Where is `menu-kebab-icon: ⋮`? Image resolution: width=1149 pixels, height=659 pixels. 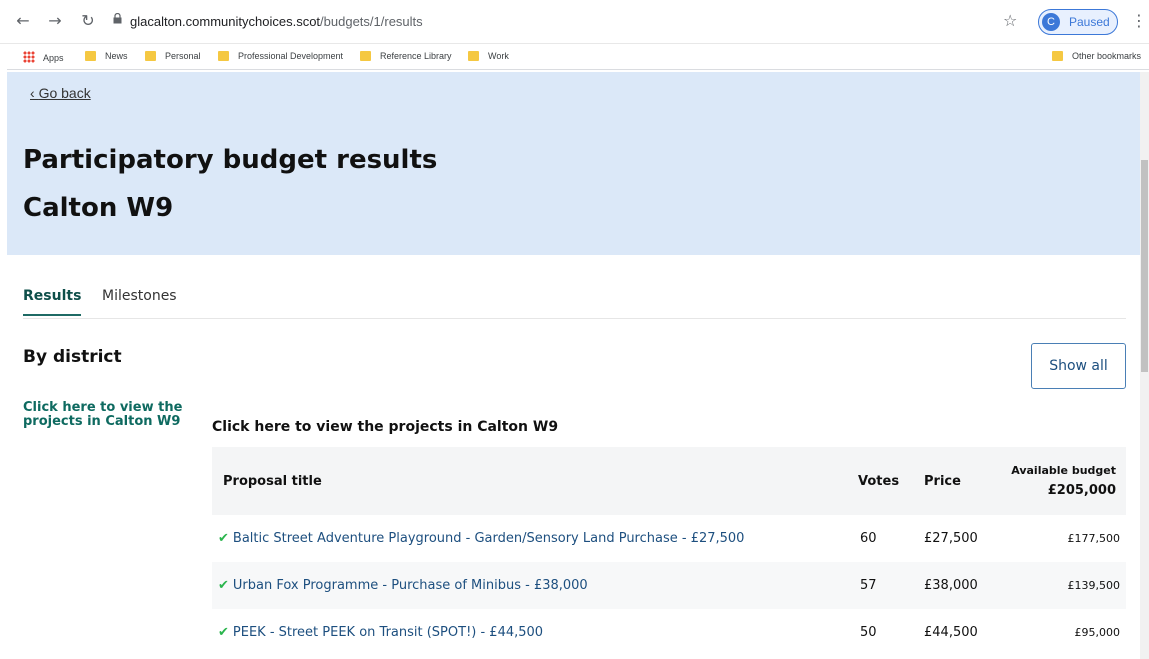 menu-kebab-icon: ⋮ is located at coordinates (1139, 20).